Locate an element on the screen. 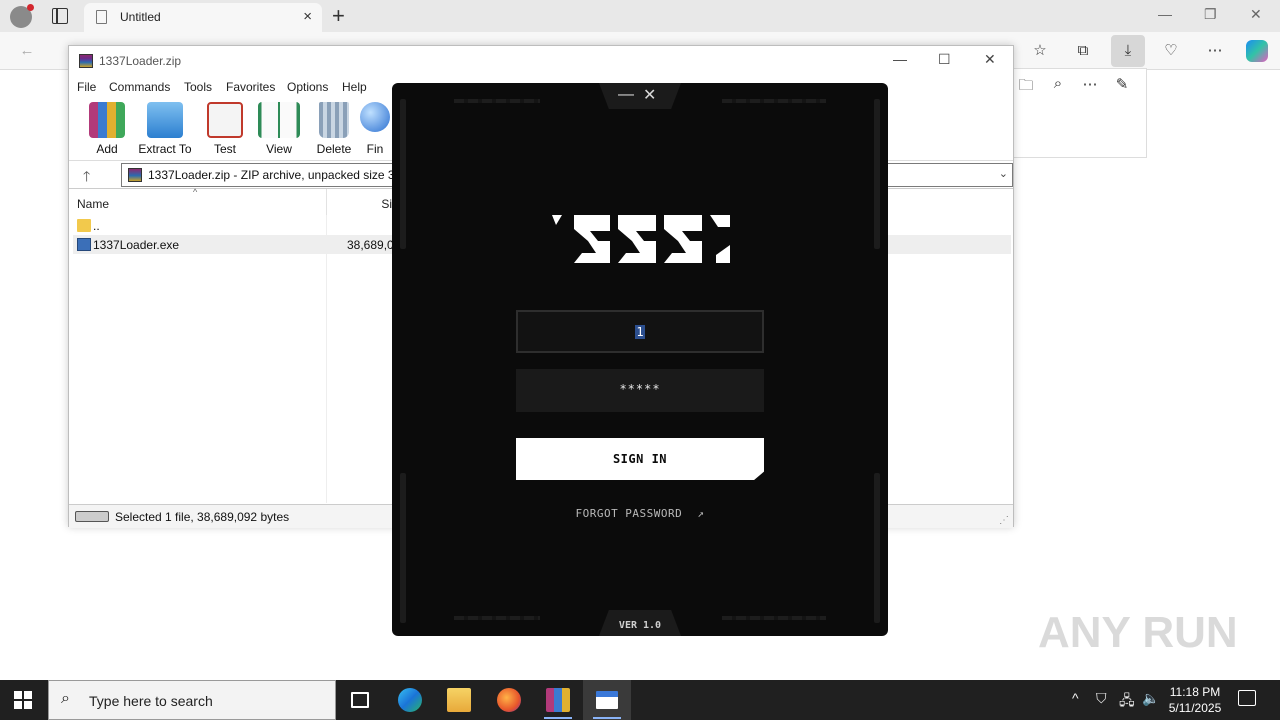 This screenshot has width=1280, height=720. tab-actions-icon is located at coordinates (60, 16).